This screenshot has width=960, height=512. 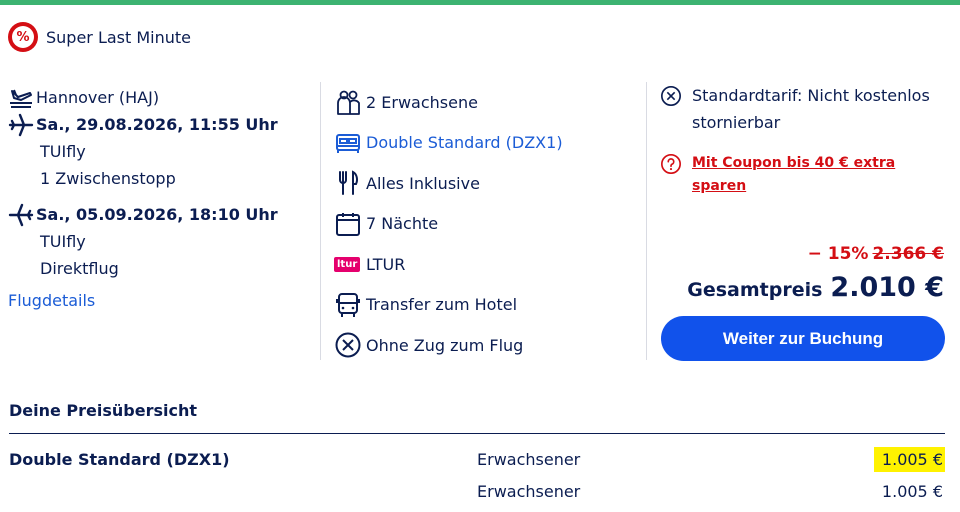 I want to click on nights-row: 7 Nächte, so click(x=484, y=224).